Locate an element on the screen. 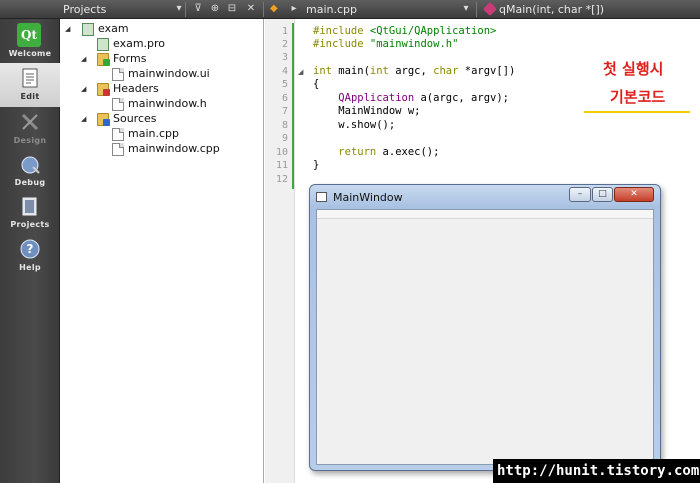 The image size is (700, 483). sources-badge-icon is located at coordinates (106, 122).